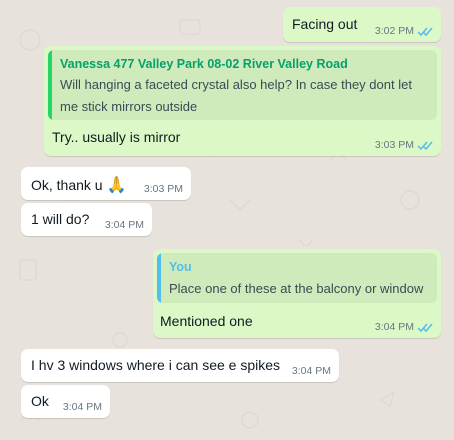  I want to click on incoming-message: Ok, thank u 🙏 3:03 PM, so click(106, 183).